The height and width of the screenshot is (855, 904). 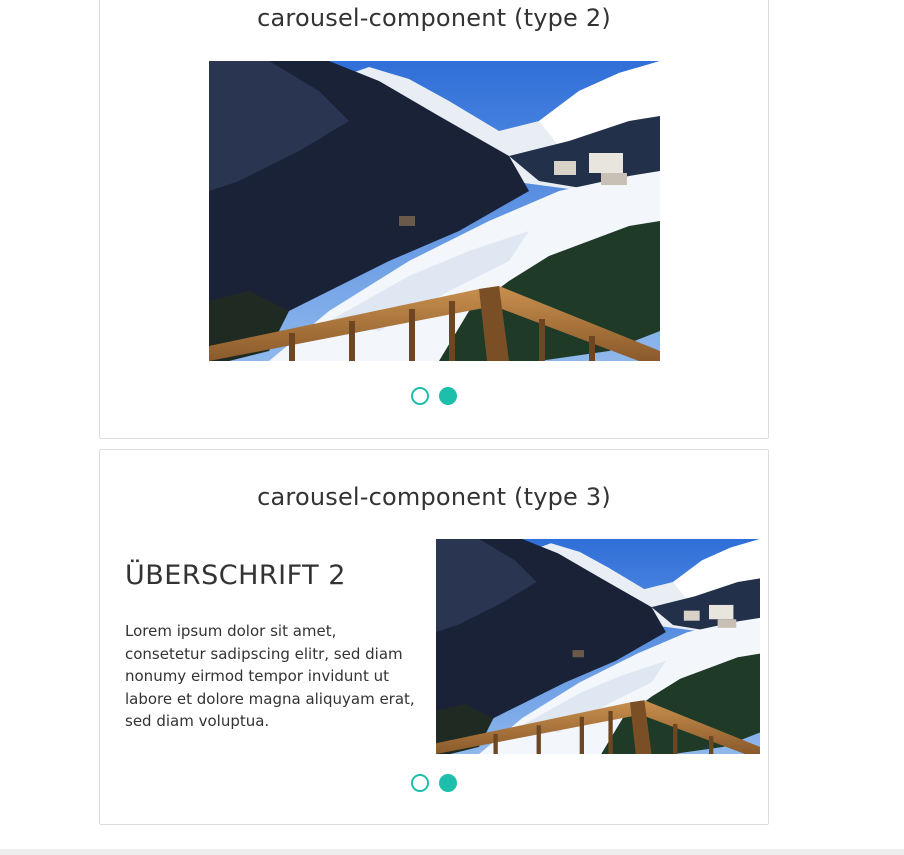 What do you see at coordinates (434, 783) in the screenshot?
I see `carousel-type3-pagination` at bounding box center [434, 783].